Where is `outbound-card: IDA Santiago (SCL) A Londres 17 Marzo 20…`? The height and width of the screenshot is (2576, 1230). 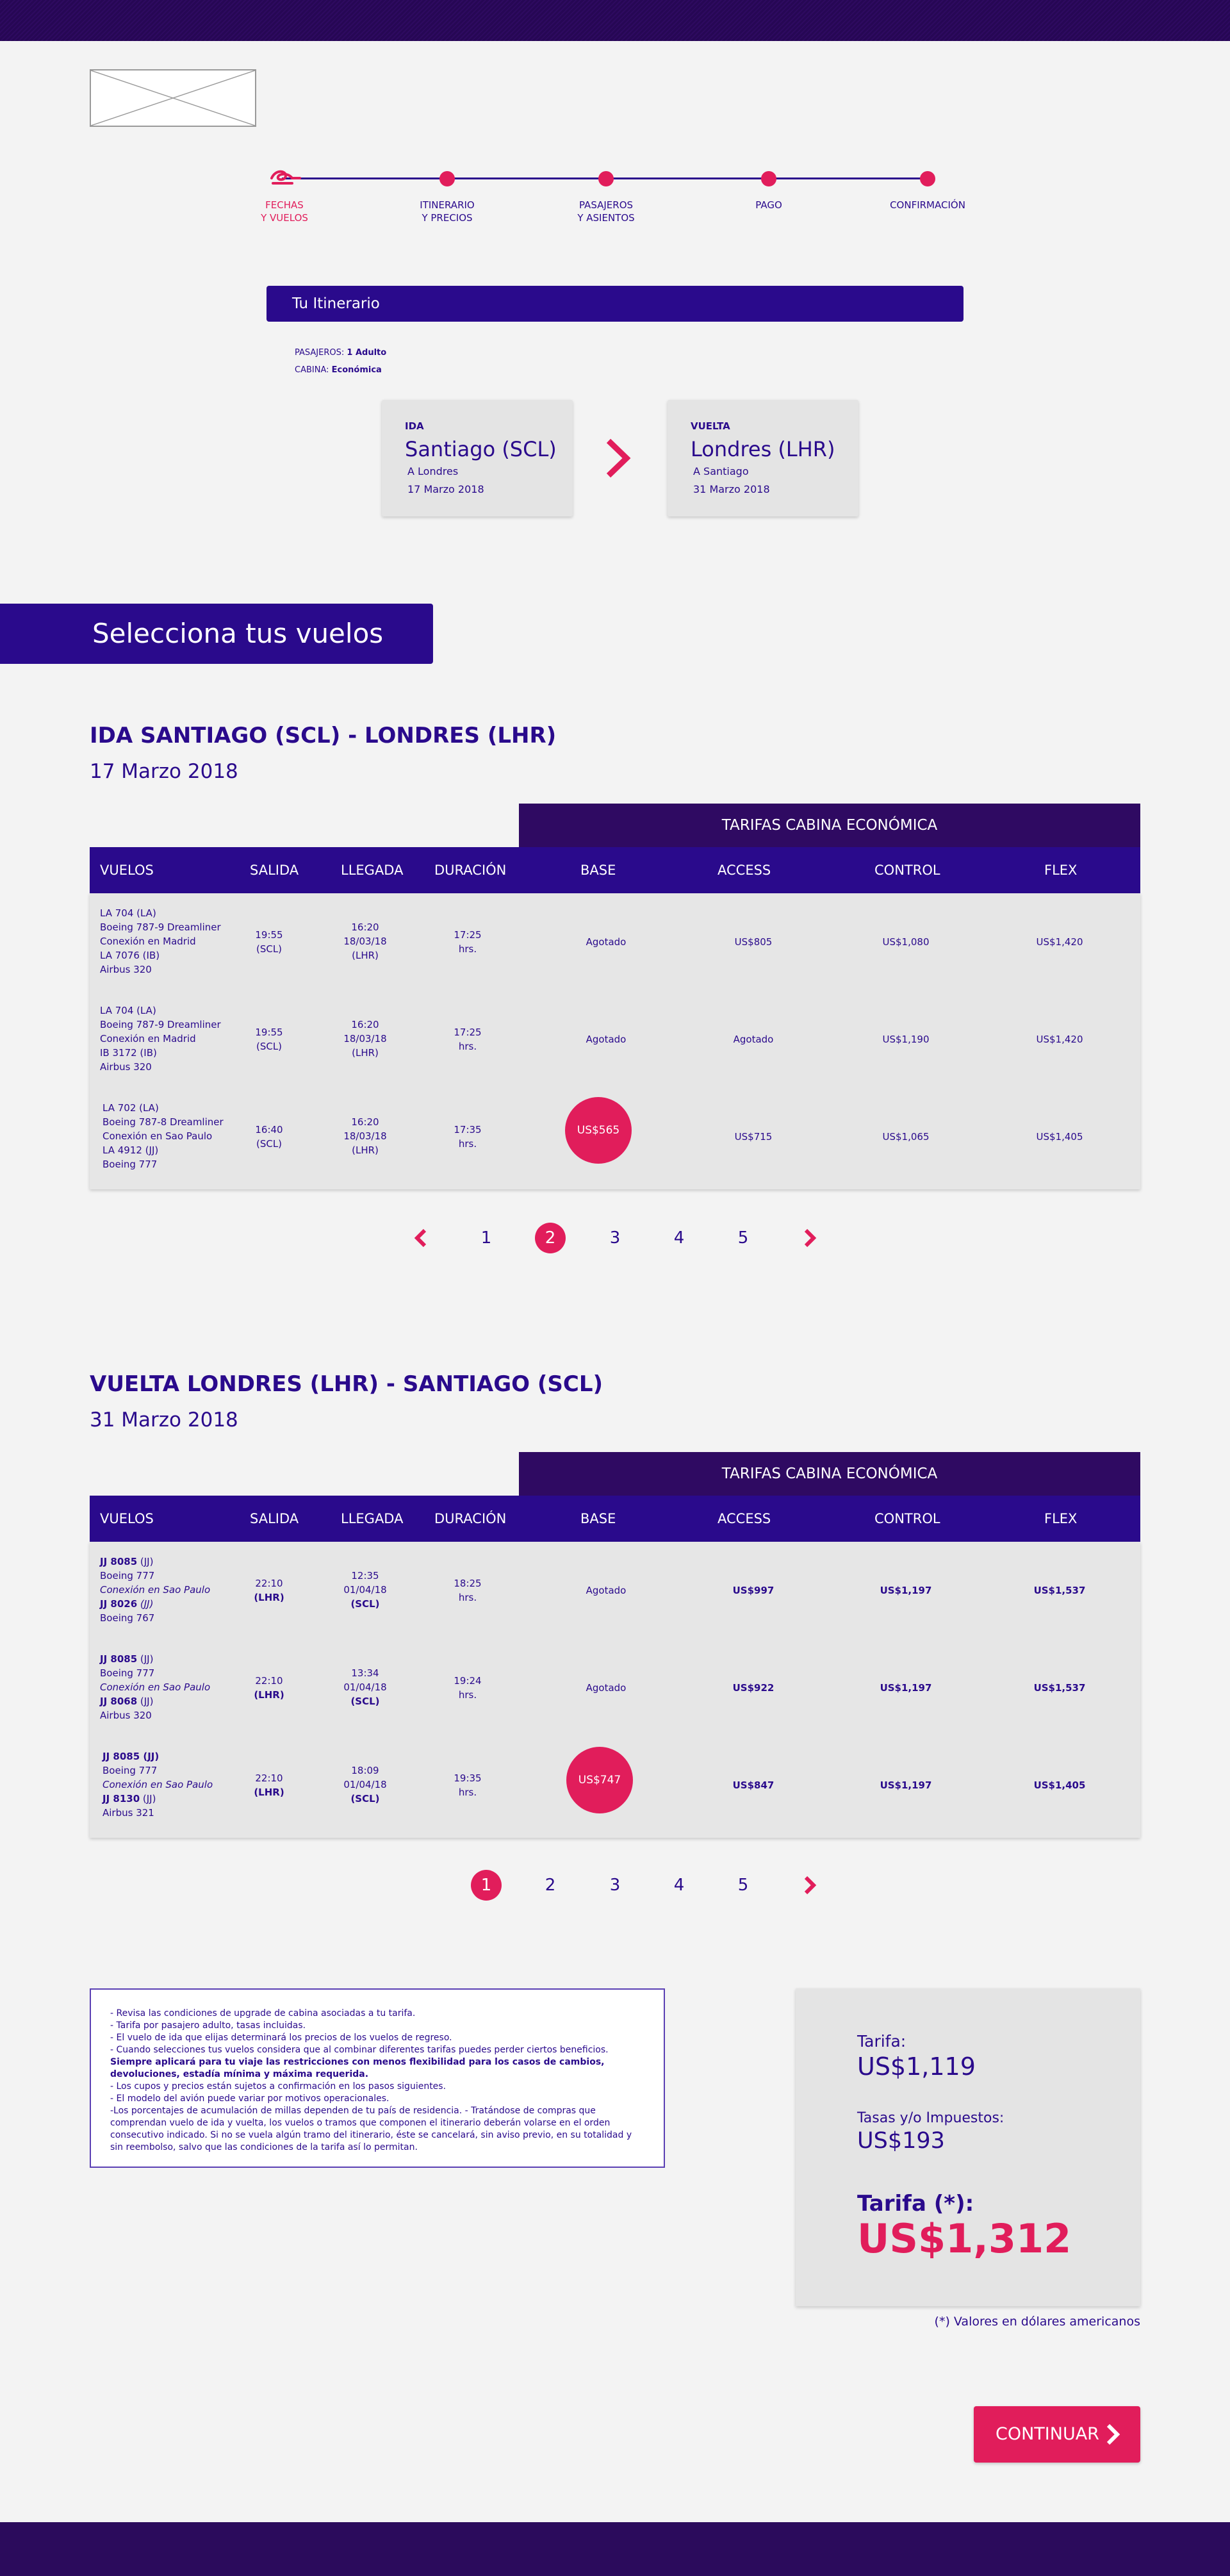
outbound-card: IDA Santiago (SCL) A Londres 17 Marzo 20… is located at coordinates (477, 458).